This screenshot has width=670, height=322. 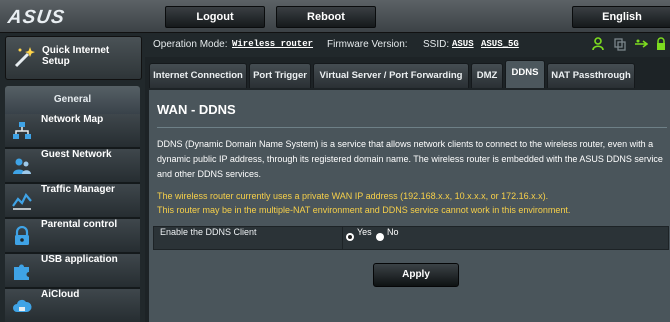 I want to click on traffic-manager-icon, so click(x=22, y=201).